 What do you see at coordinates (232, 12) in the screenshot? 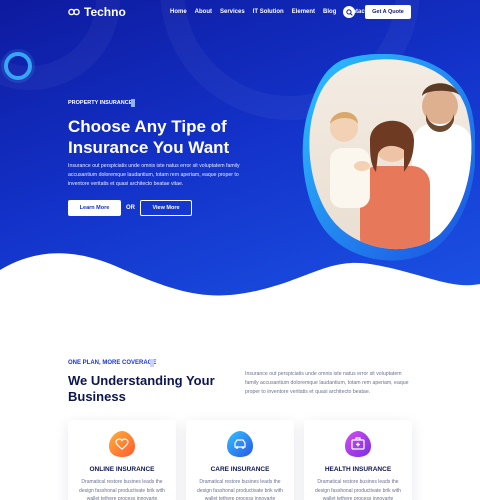
I see `nav-item-services: Services` at bounding box center [232, 12].